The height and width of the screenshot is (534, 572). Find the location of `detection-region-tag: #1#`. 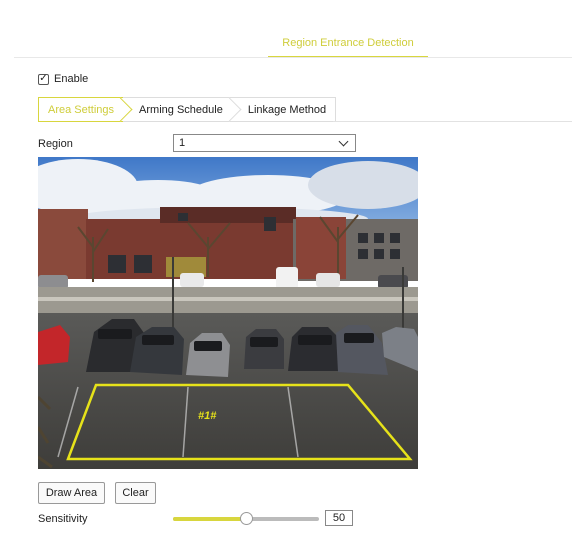

detection-region-tag: #1# is located at coordinates (207, 416).